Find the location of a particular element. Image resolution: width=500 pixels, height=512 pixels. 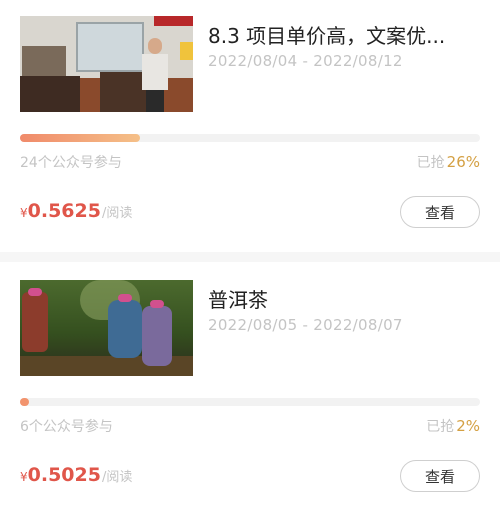

grabbed-status: 已抢 26% is located at coordinates (448, 162).